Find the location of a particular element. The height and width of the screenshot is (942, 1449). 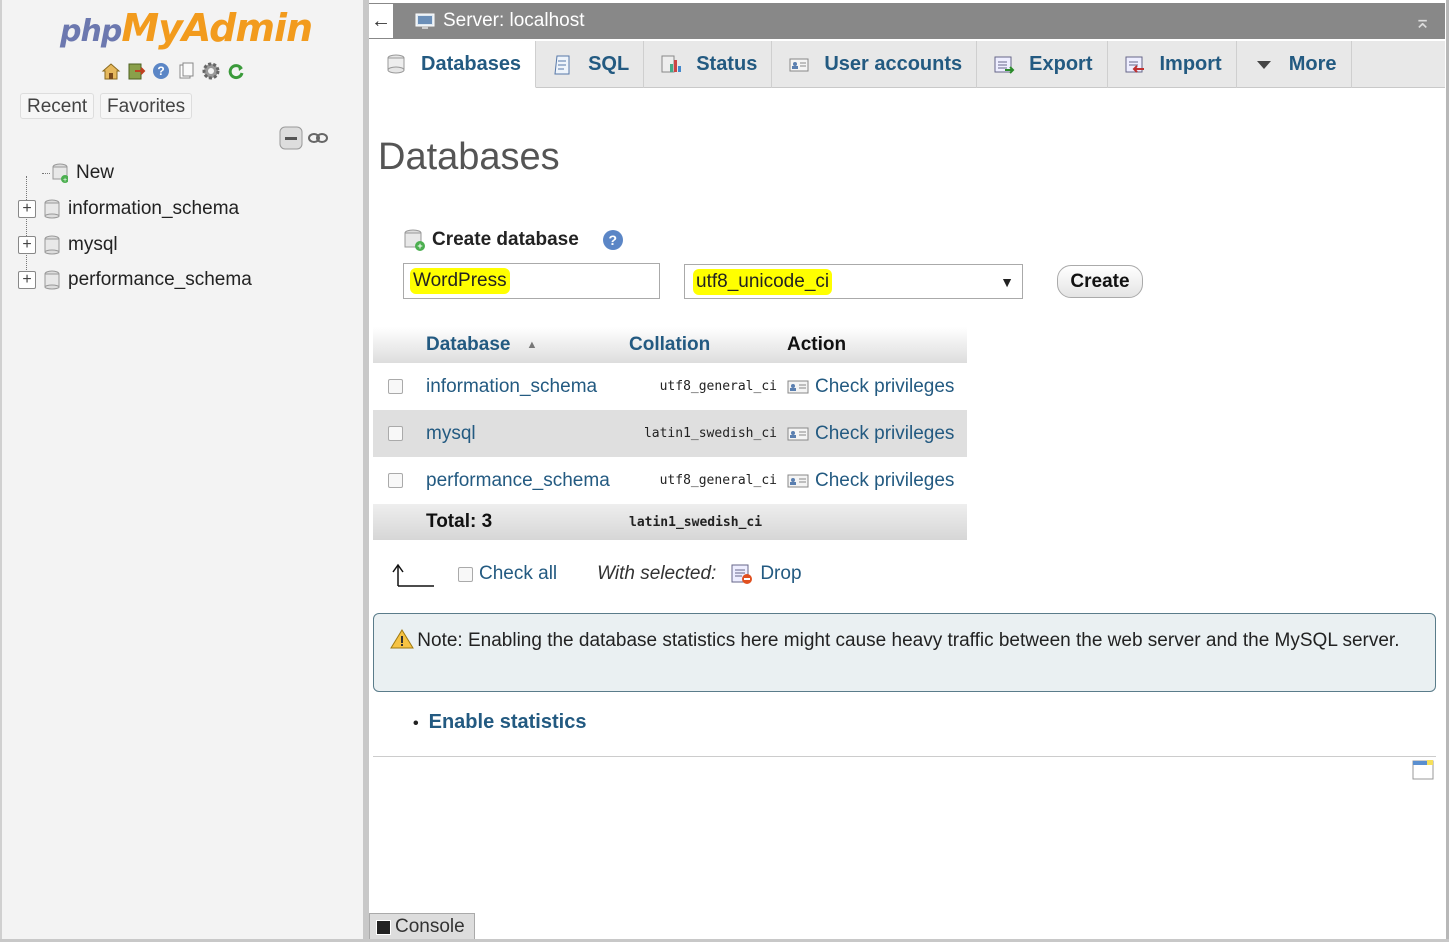

divider is located at coordinates (904, 756).